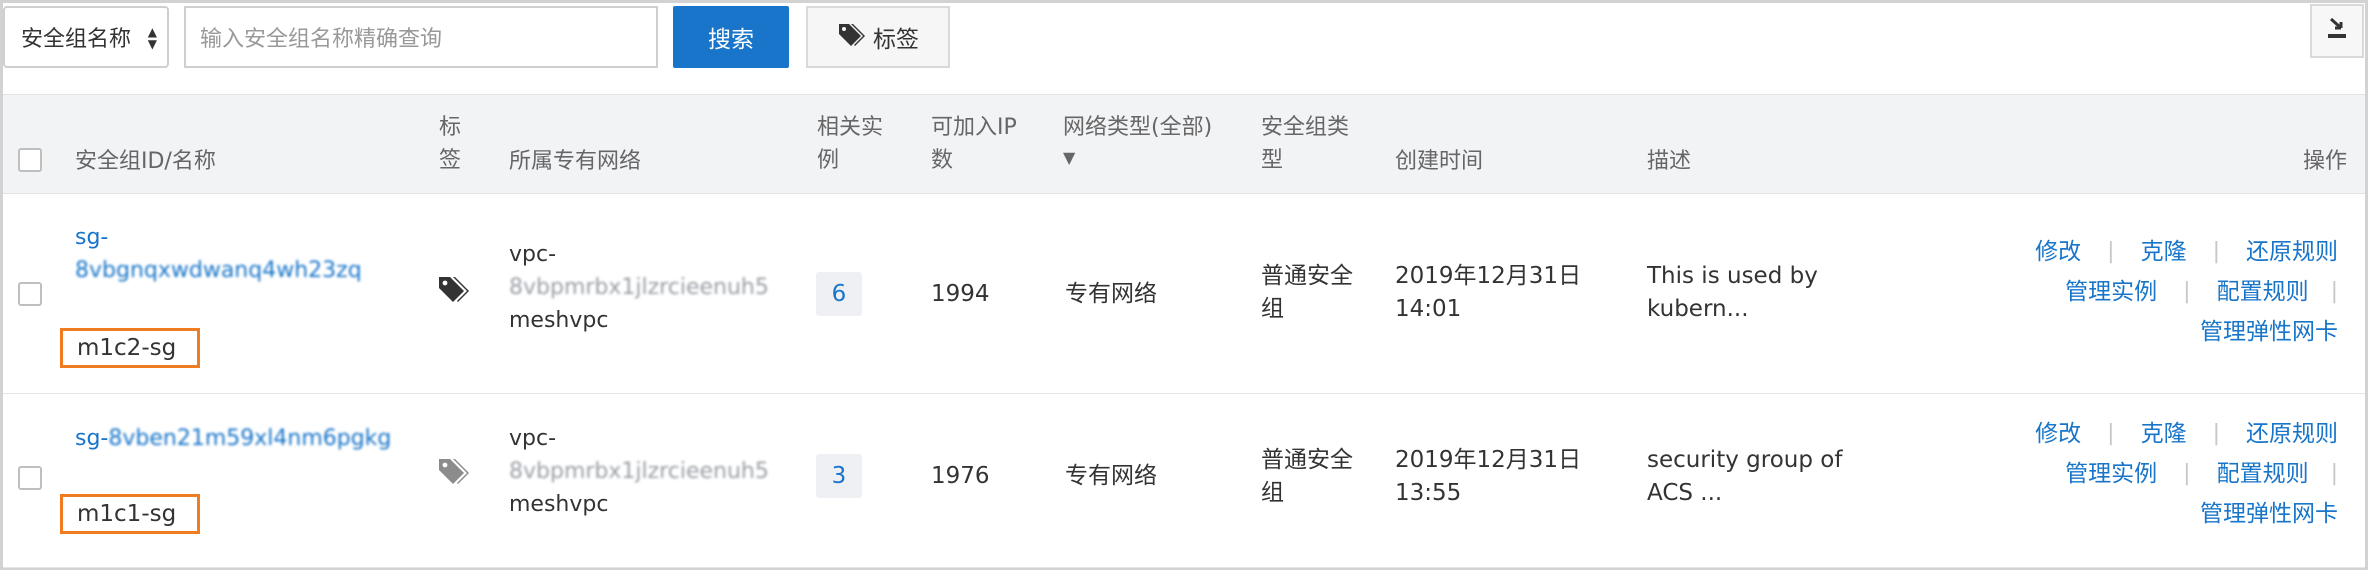 The height and width of the screenshot is (570, 2368). What do you see at coordinates (152, 38) in the screenshot?
I see `sort-caret-icon: ▲ ▼` at bounding box center [152, 38].